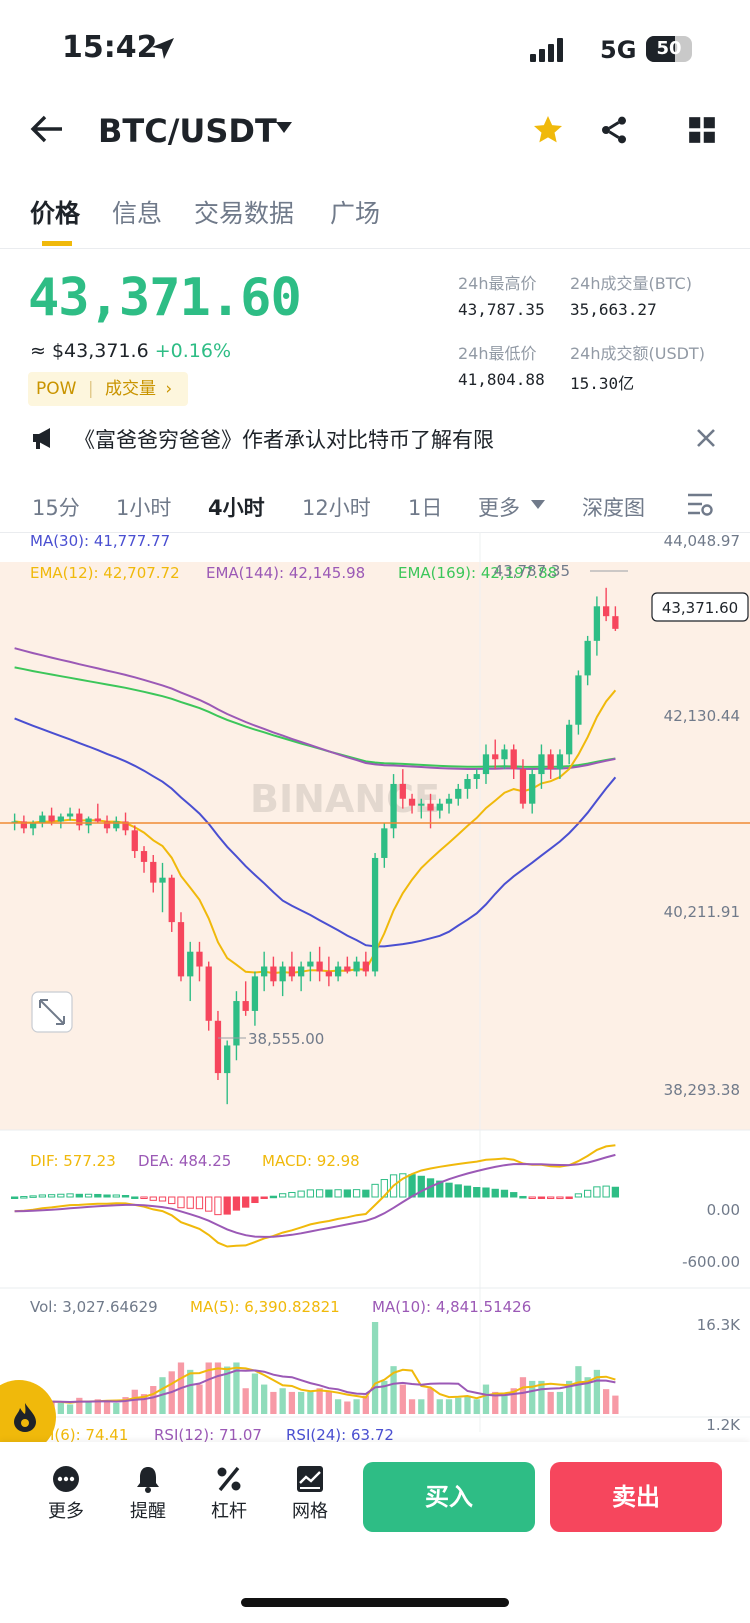 The image size is (750, 1623). I want to click on battery-level: 50, so click(669, 48).